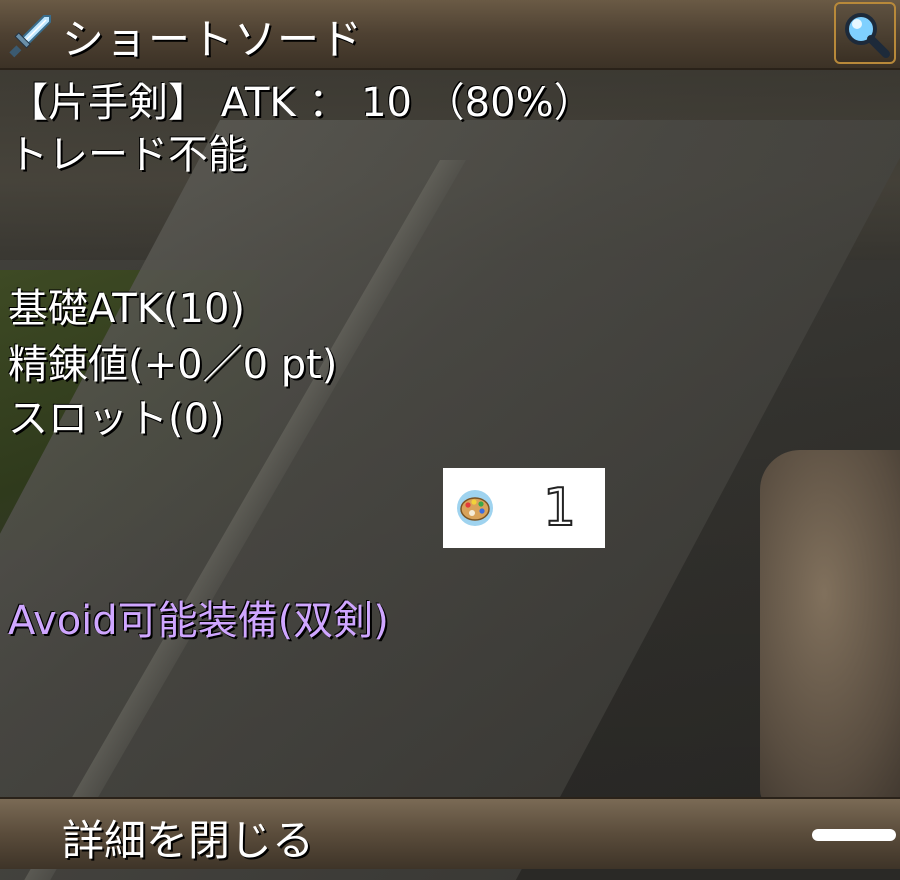 This screenshot has height=880, width=900. What do you see at coordinates (559, 508) in the screenshot?
I see `card-count-value: 1` at bounding box center [559, 508].